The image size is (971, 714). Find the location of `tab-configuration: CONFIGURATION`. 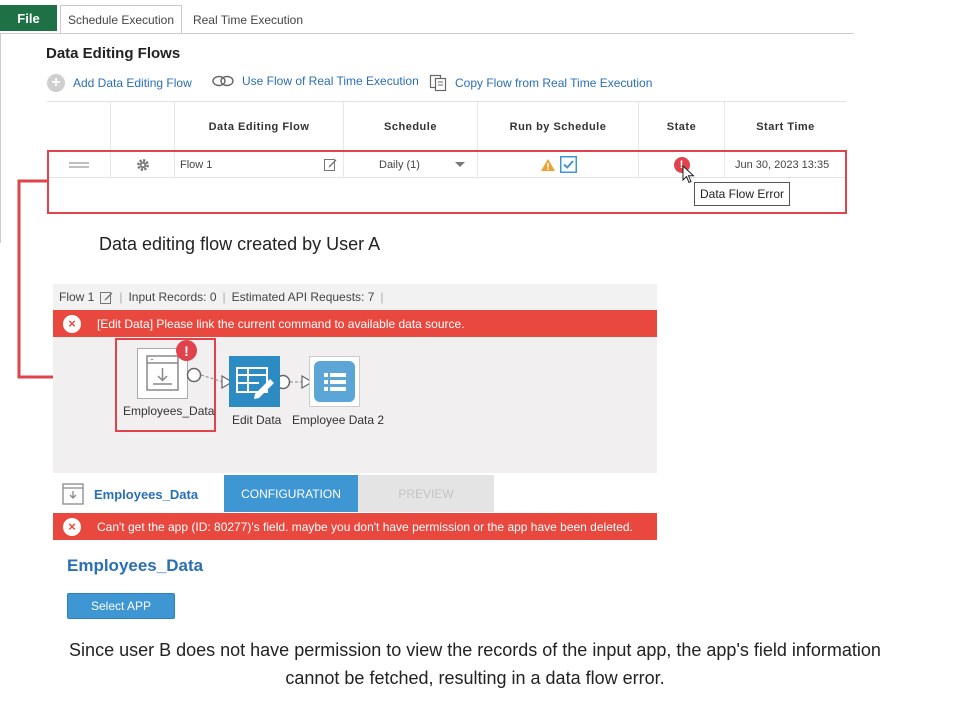

tab-configuration: CONFIGURATION is located at coordinates (291, 493).